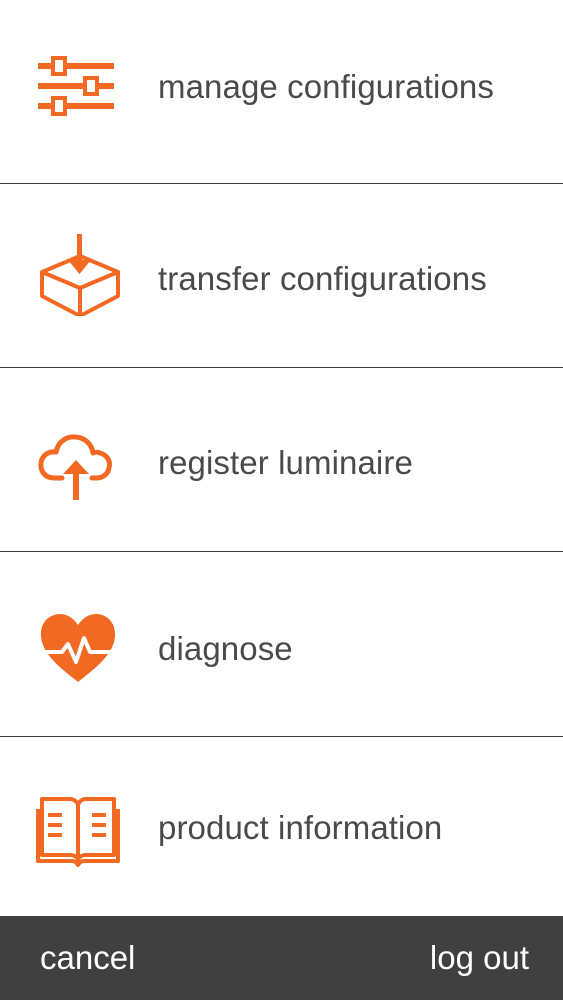 This screenshot has height=1000, width=563. I want to click on sliders-icon, so click(78, 90).